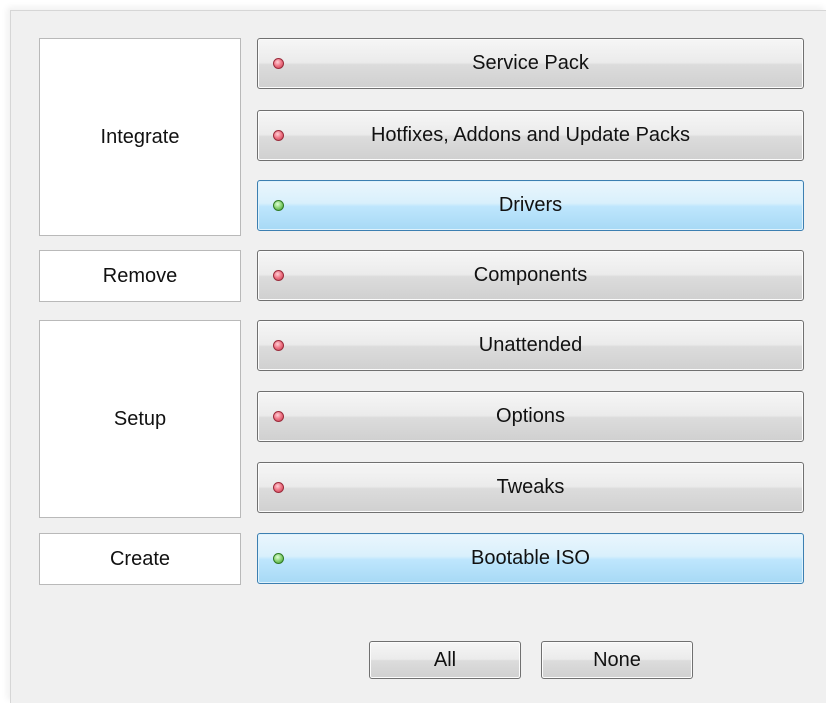 The image size is (826, 703). I want to click on tweaks-label: Tweaks, so click(530, 487).